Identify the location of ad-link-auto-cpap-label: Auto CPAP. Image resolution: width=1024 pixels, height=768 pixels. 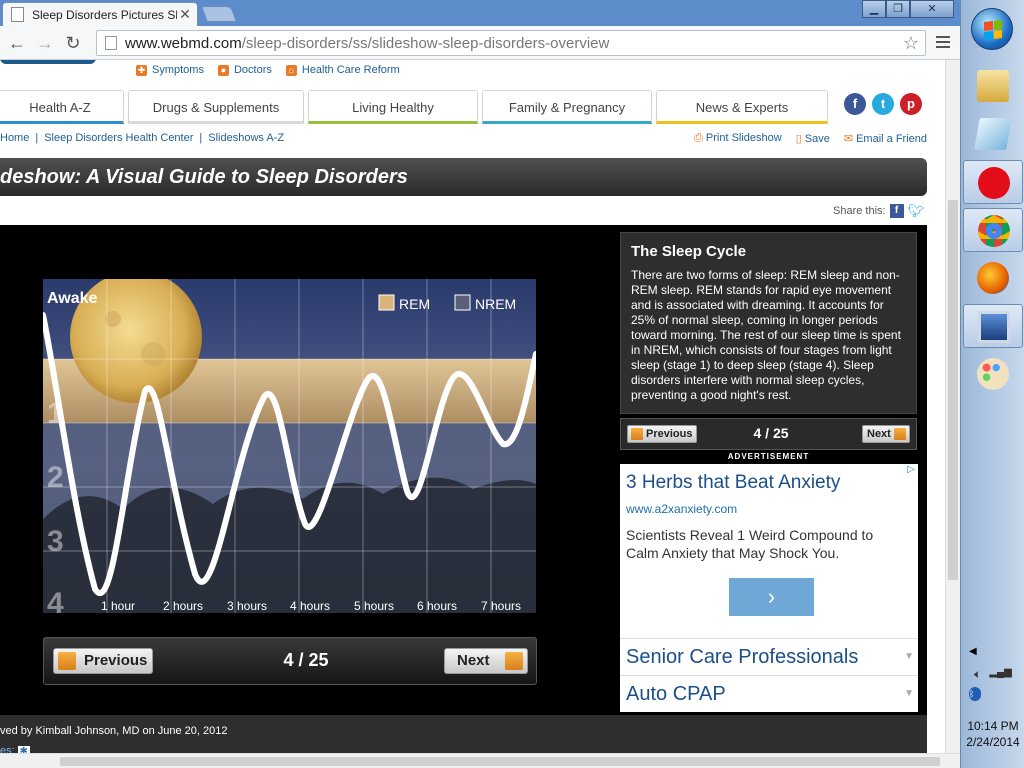
(676, 694).